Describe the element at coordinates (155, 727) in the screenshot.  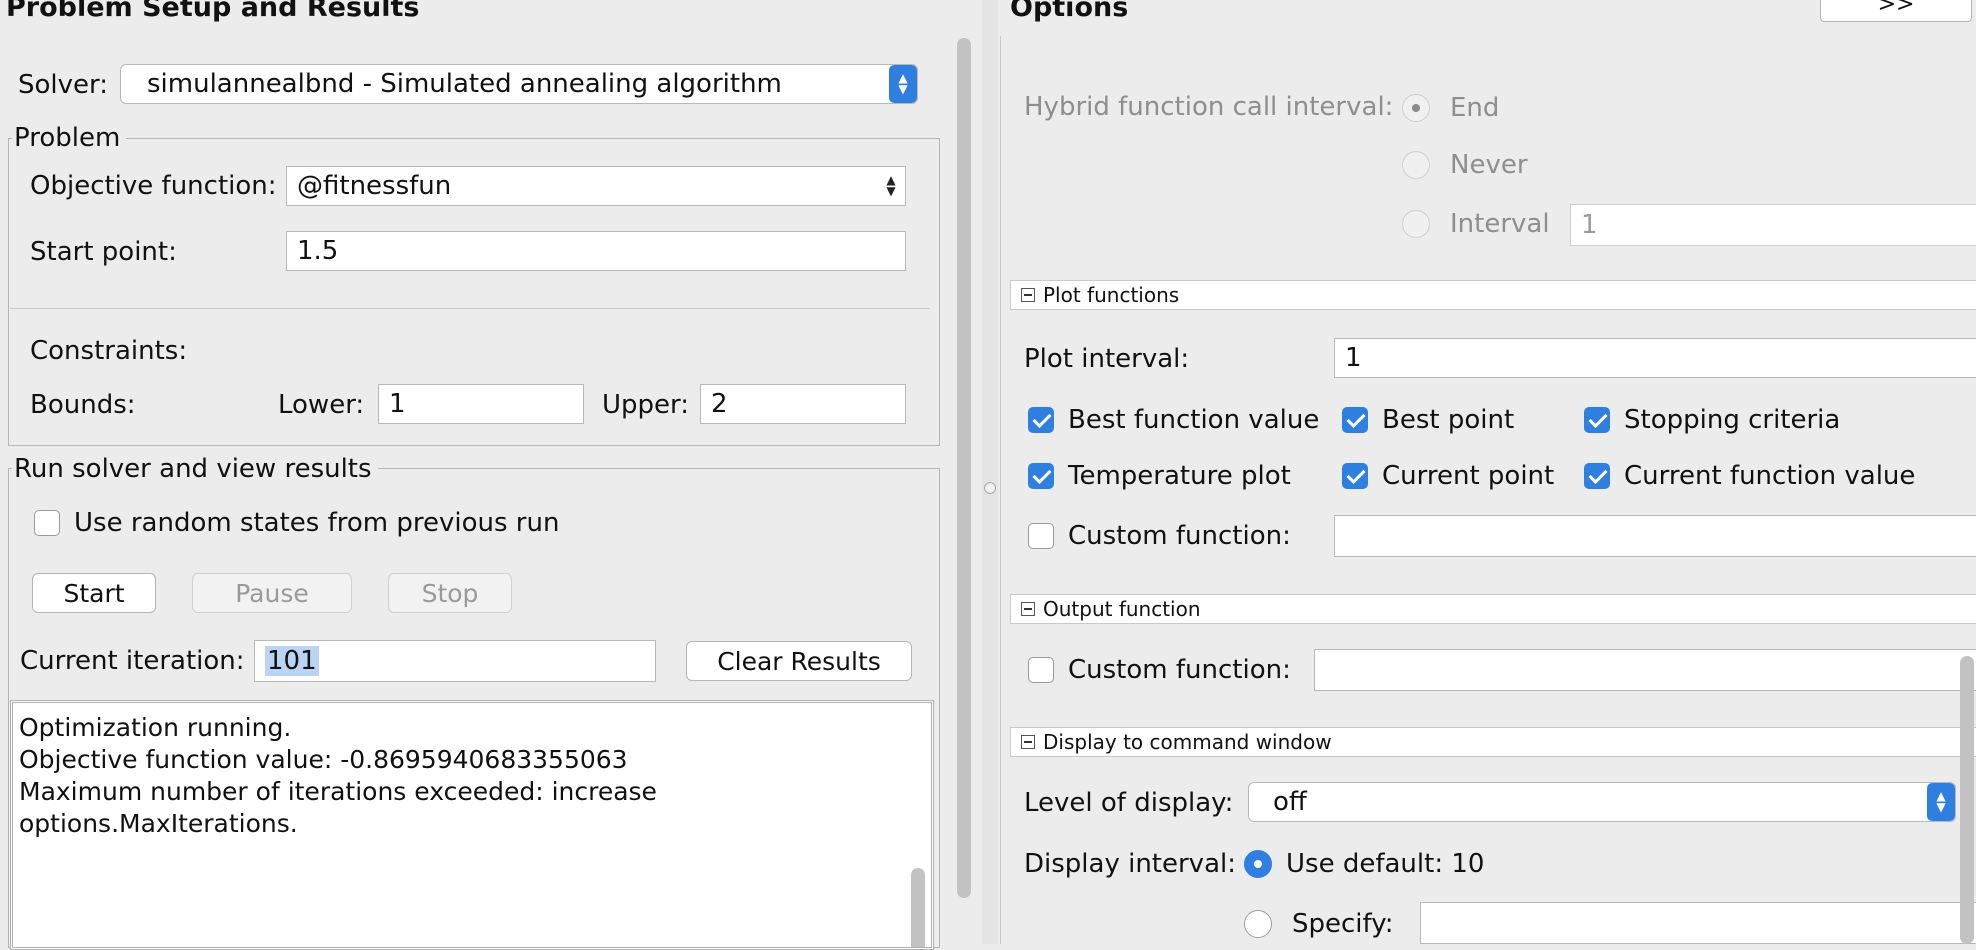
I see `output-line: Optimization running.` at that location.